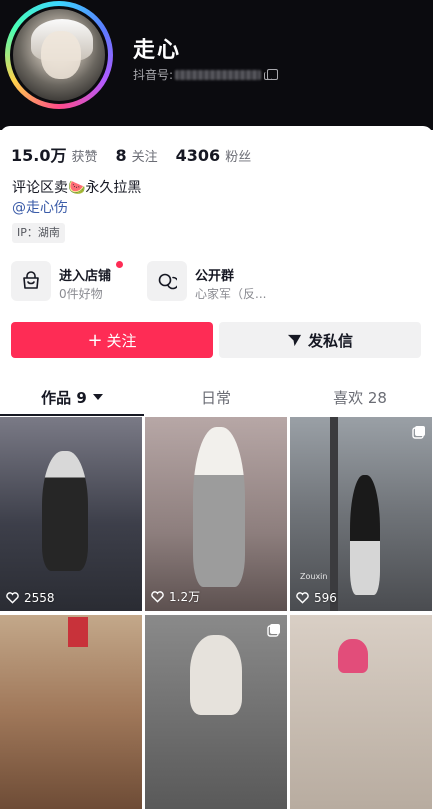 The image size is (433, 809). I want to click on stat-followers: 4306 粉丝, so click(214, 155).